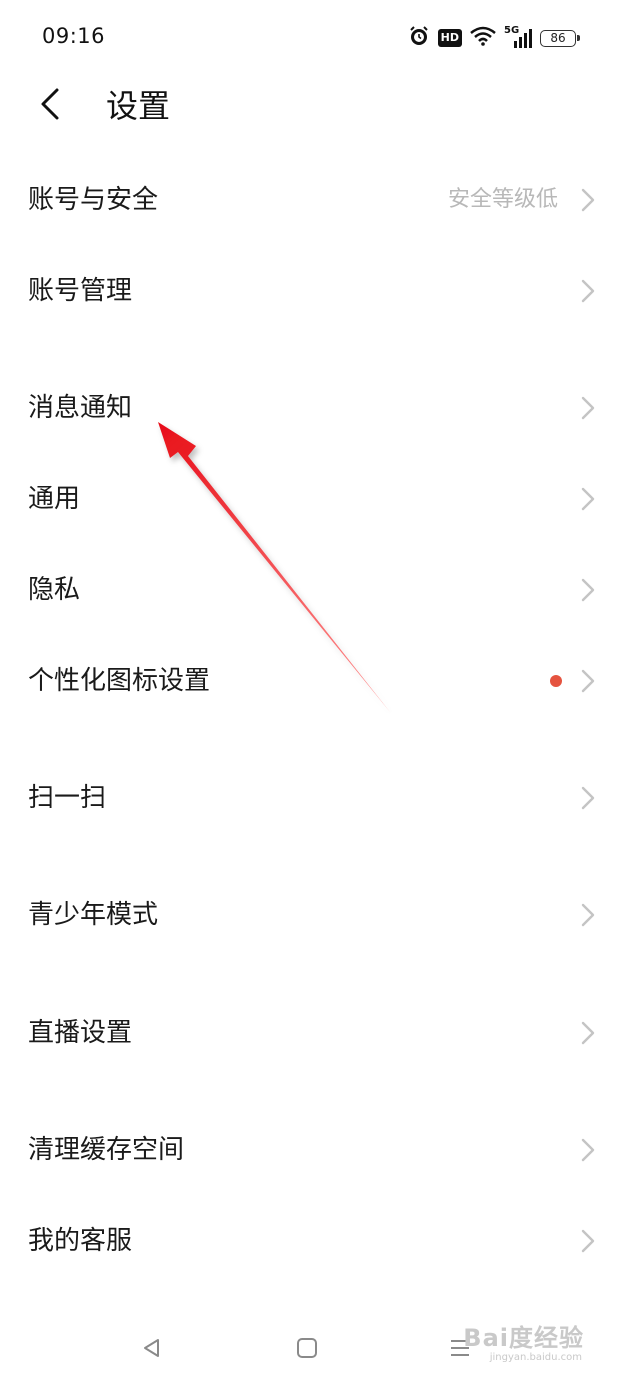 The image size is (620, 1386). What do you see at coordinates (80, 1033) in the screenshot?
I see `setting-label: 直播设置` at bounding box center [80, 1033].